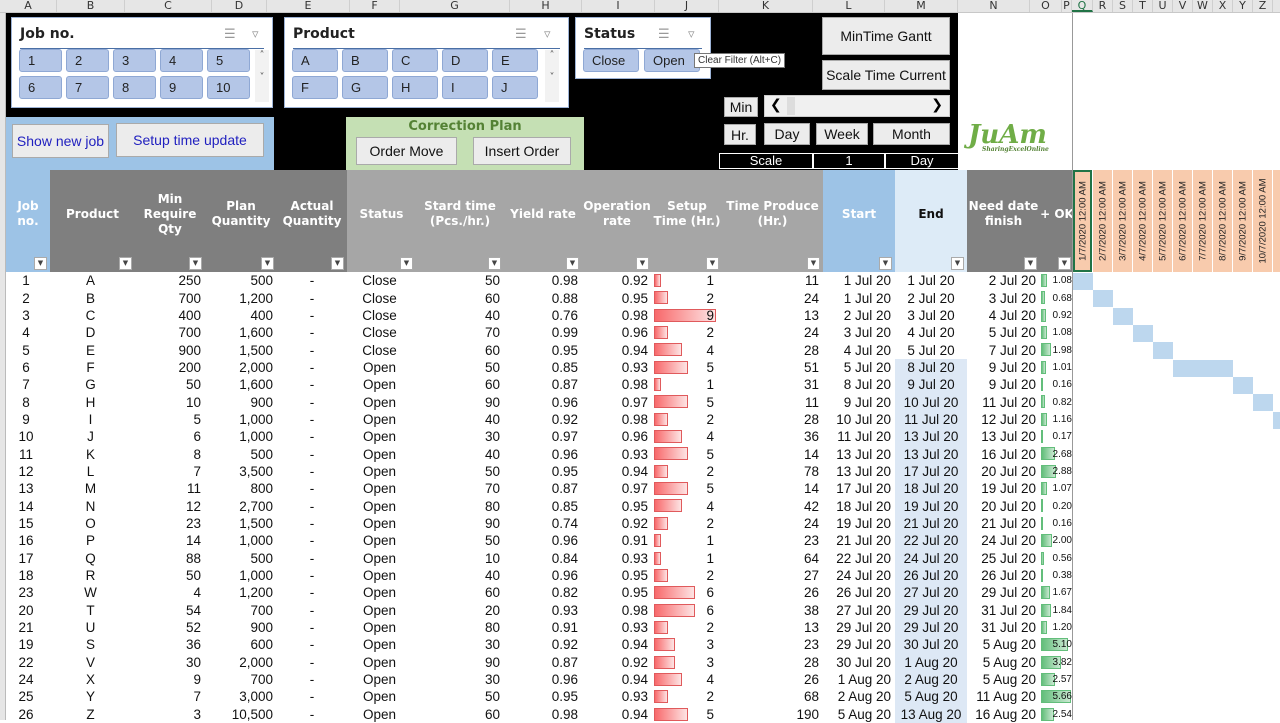 This screenshot has height=723, width=1280. What do you see at coordinates (28, 679) in the screenshot?
I see `cell-job: 24` at bounding box center [28, 679].